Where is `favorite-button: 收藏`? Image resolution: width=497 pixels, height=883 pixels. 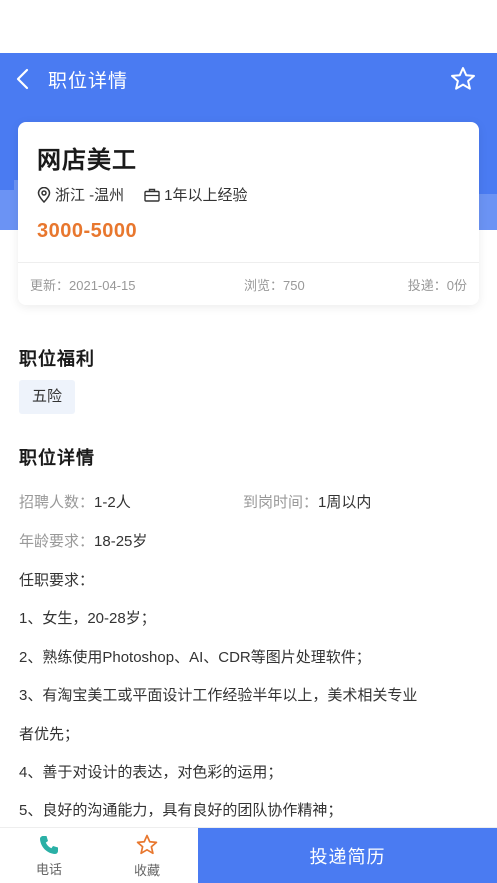 favorite-button: 收藏 is located at coordinates (147, 855).